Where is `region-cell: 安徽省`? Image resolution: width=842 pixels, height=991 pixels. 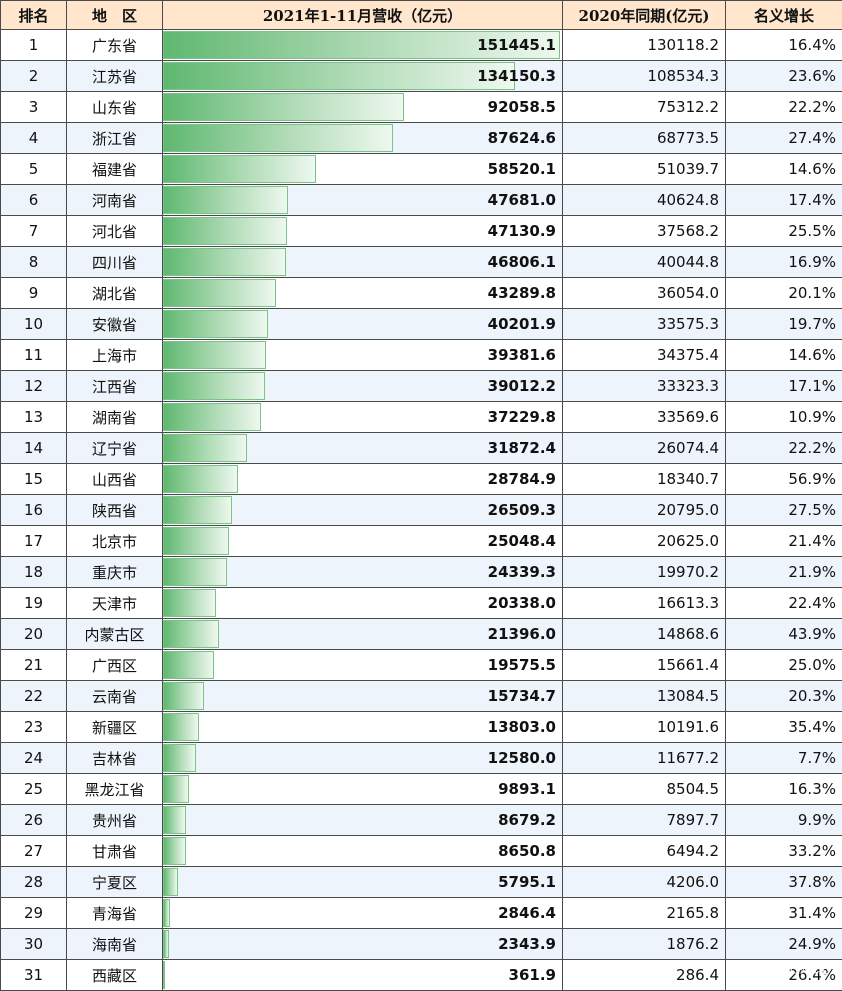 region-cell: 安徽省 is located at coordinates (115, 324).